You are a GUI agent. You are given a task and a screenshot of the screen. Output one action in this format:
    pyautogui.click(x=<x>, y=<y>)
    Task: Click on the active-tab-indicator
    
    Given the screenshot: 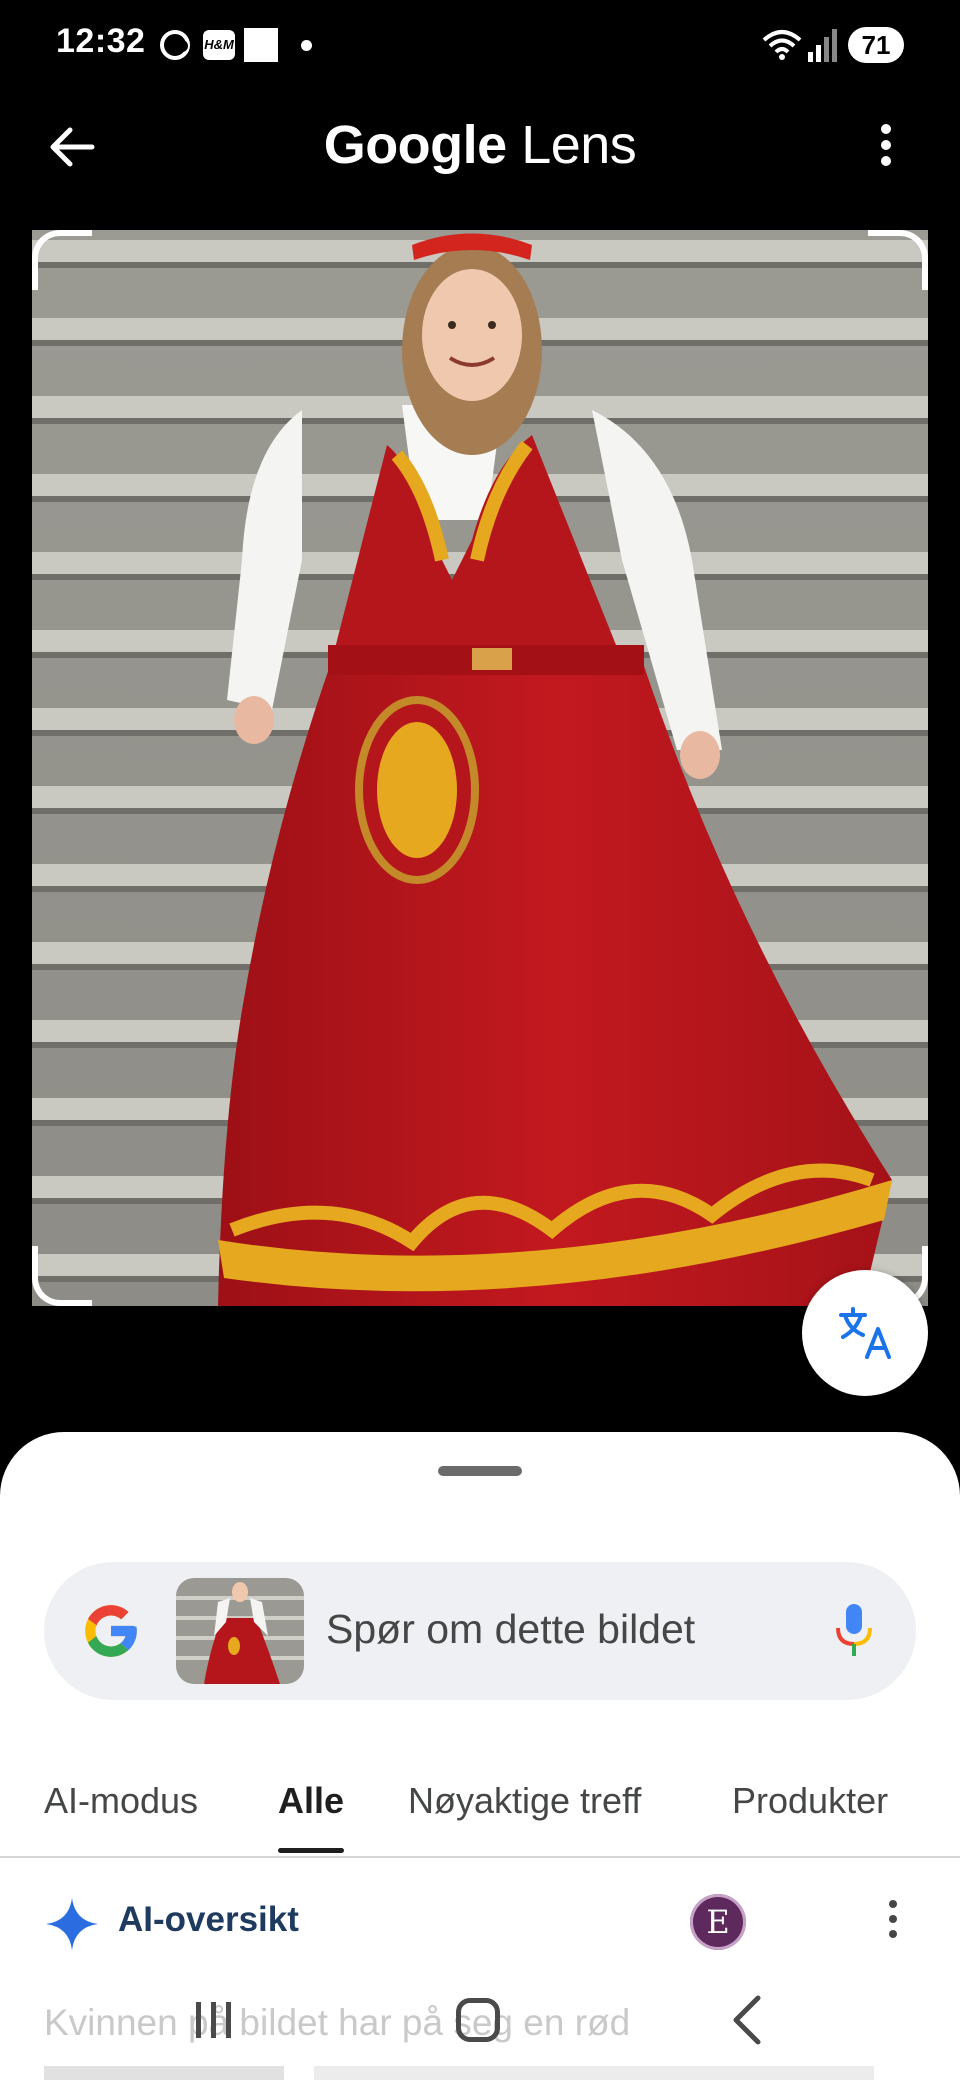 What is the action you would take?
    pyautogui.click(x=311, y=1850)
    